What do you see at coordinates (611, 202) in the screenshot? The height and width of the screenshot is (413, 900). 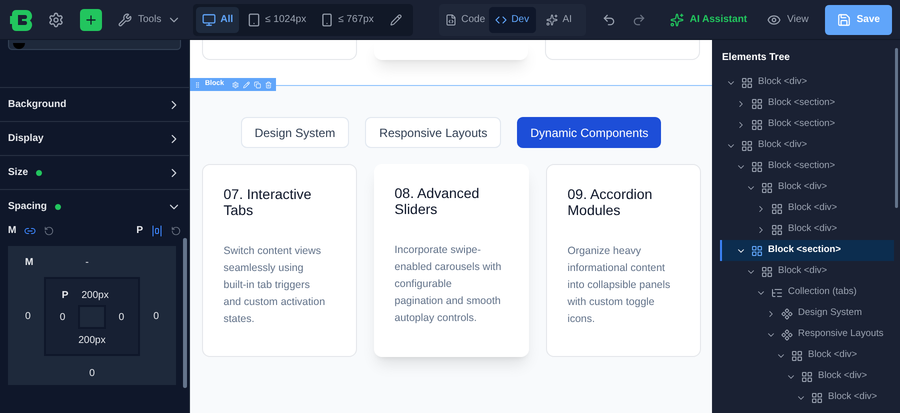 I see `card-title: 09. Accordion Modules` at bounding box center [611, 202].